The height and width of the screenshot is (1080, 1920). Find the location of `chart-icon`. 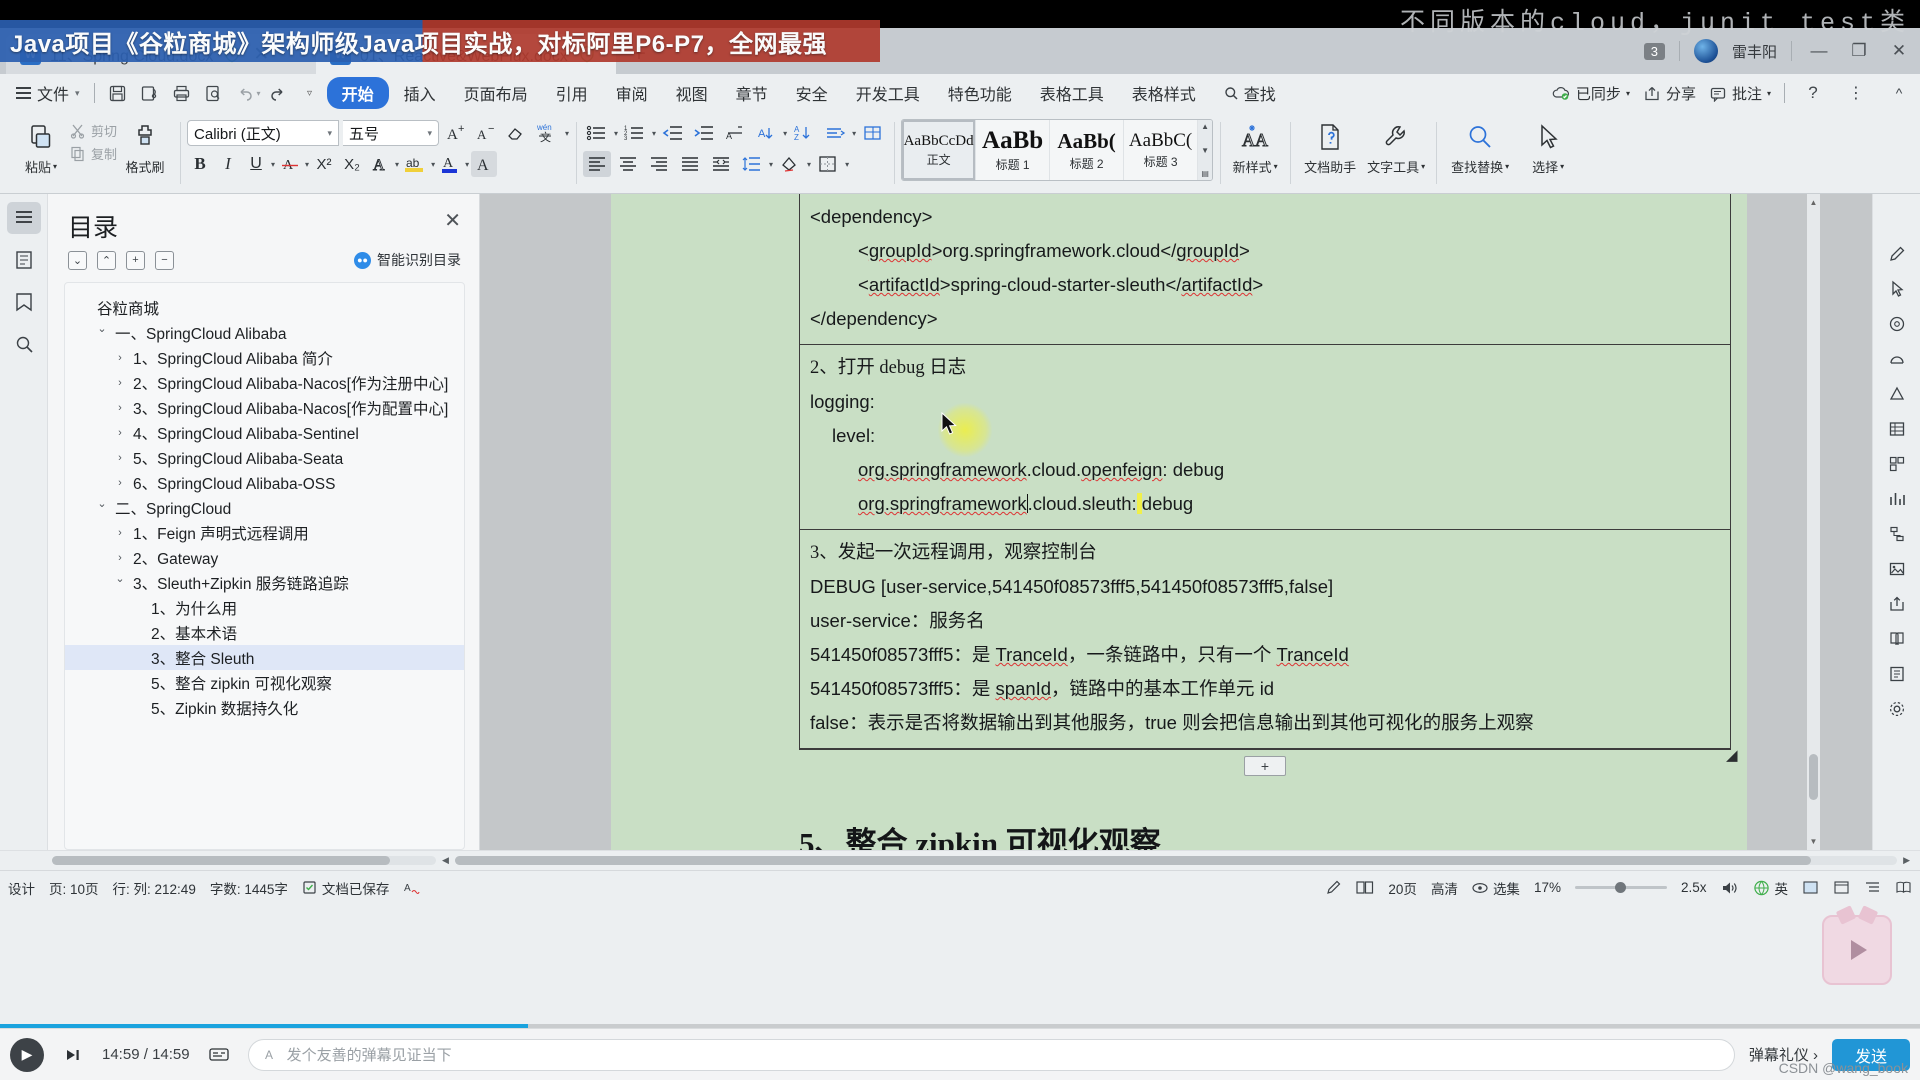

chart-icon is located at coordinates (1897, 499).